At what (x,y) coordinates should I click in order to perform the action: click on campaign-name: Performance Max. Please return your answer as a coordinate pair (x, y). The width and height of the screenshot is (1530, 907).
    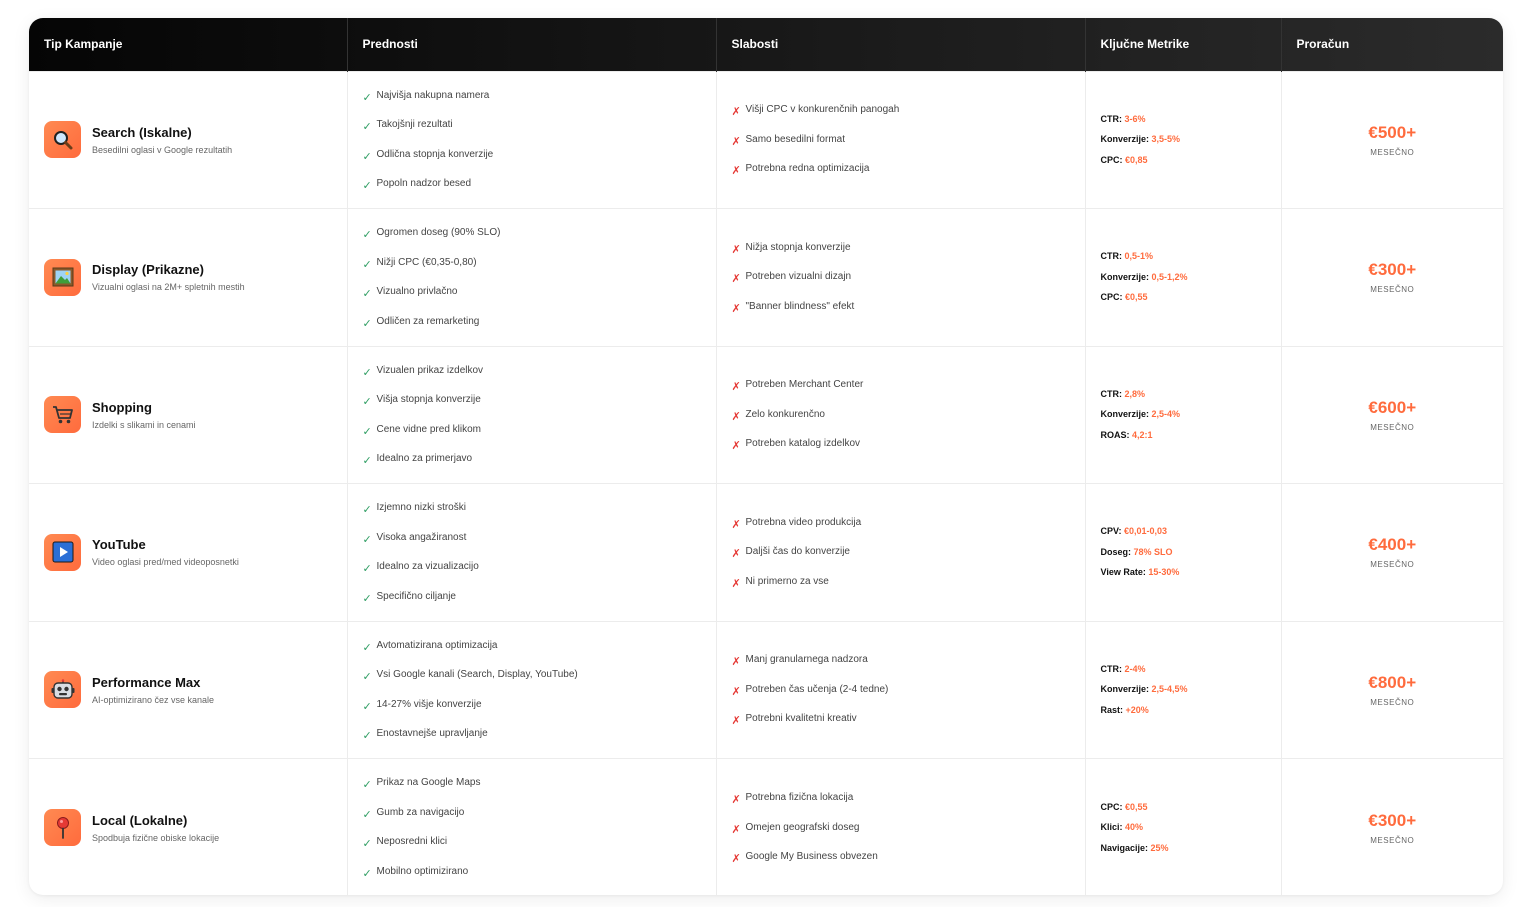
    Looking at the image, I should click on (146, 682).